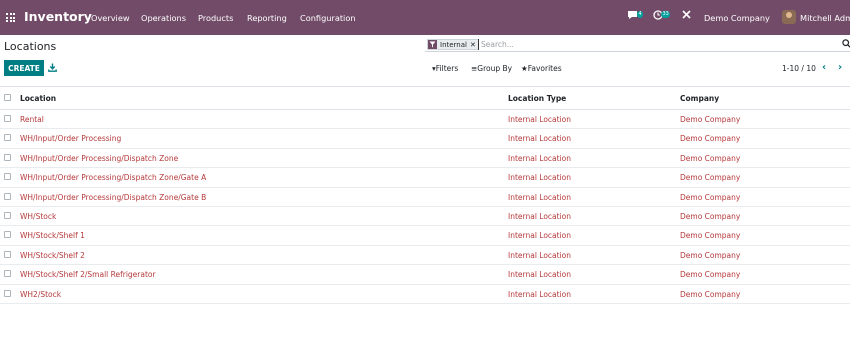  What do you see at coordinates (52, 255) in the screenshot?
I see `cell-location: WH/Stock/Shelf 2` at bounding box center [52, 255].